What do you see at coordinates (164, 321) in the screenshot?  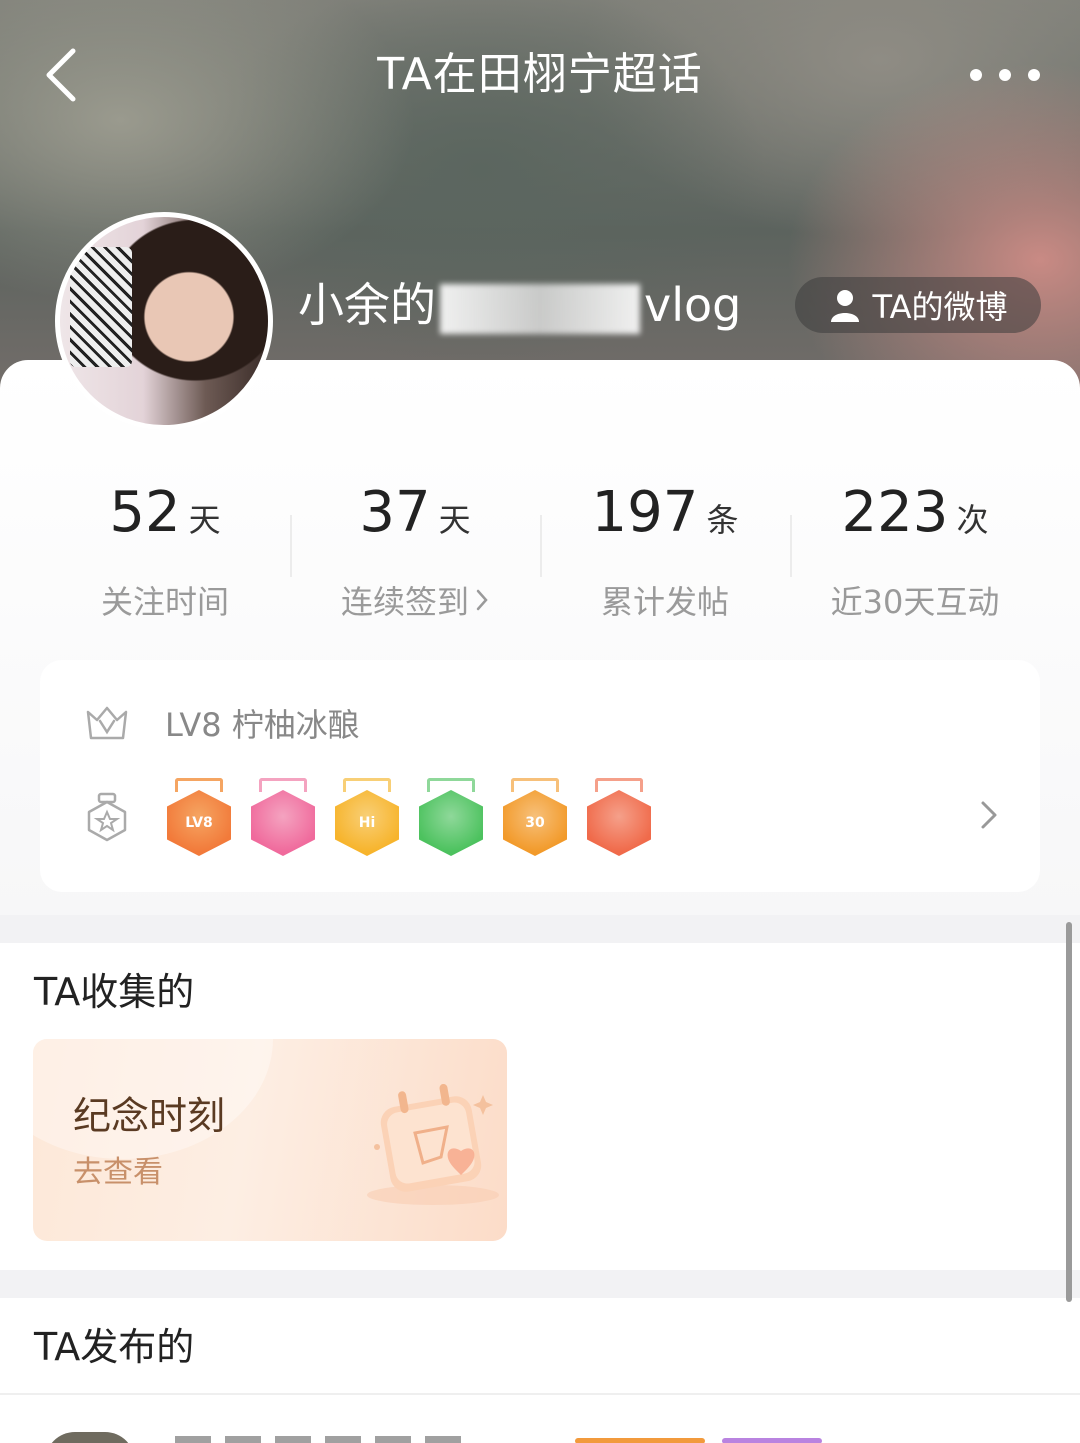 I see `avatar` at bounding box center [164, 321].